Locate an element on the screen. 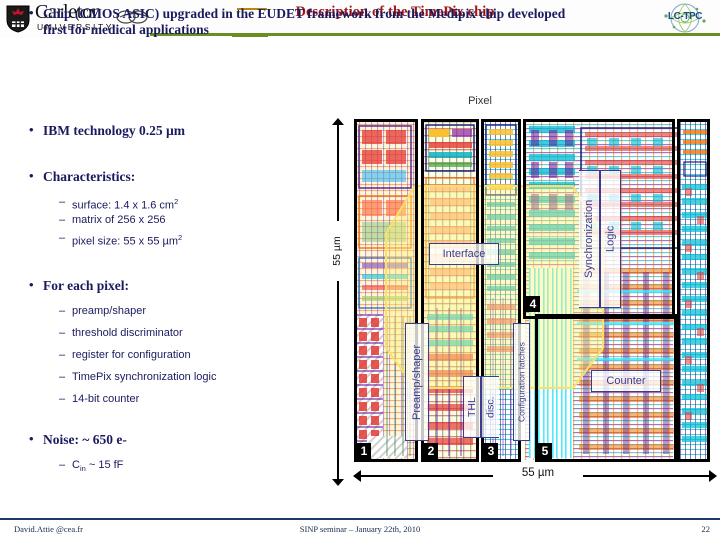 The height and width of the screenshot is (540, 720). configuration-latches-text: Configuration latches is located at coordinates (521, 382).